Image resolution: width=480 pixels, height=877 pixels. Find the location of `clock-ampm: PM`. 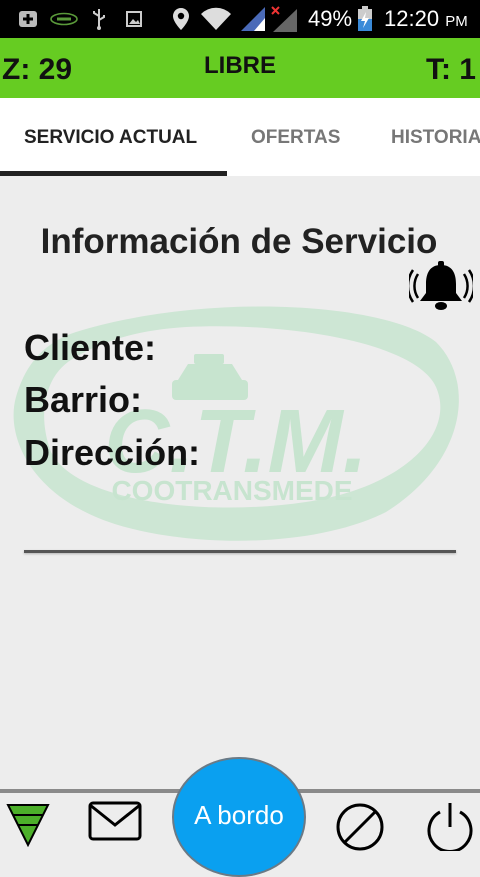

clock-ampm: PM is located at coordinates (456, 21).